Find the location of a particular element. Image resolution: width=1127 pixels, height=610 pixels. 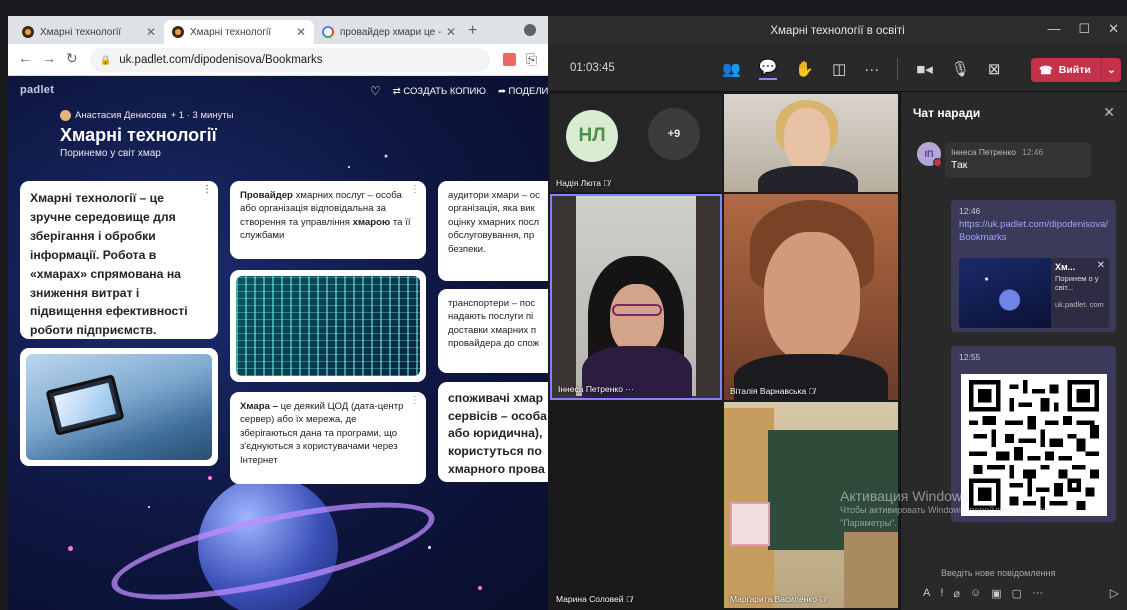

more-actions-icon: ··· is located at coordinates (871, 69).